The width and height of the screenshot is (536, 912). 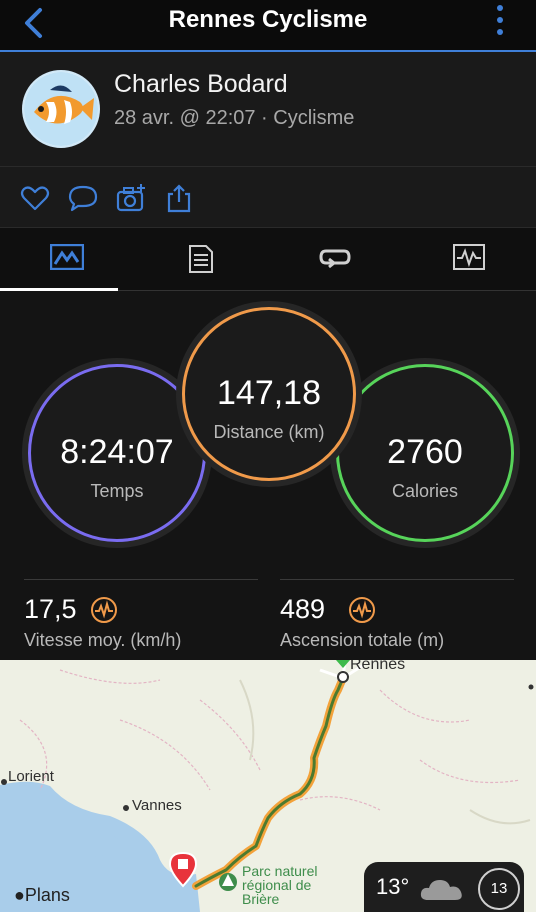 What do you see at coordinates (303, 609) in the screenshot?
I see `elevation-value: 489` at bounding box center [303, 609].